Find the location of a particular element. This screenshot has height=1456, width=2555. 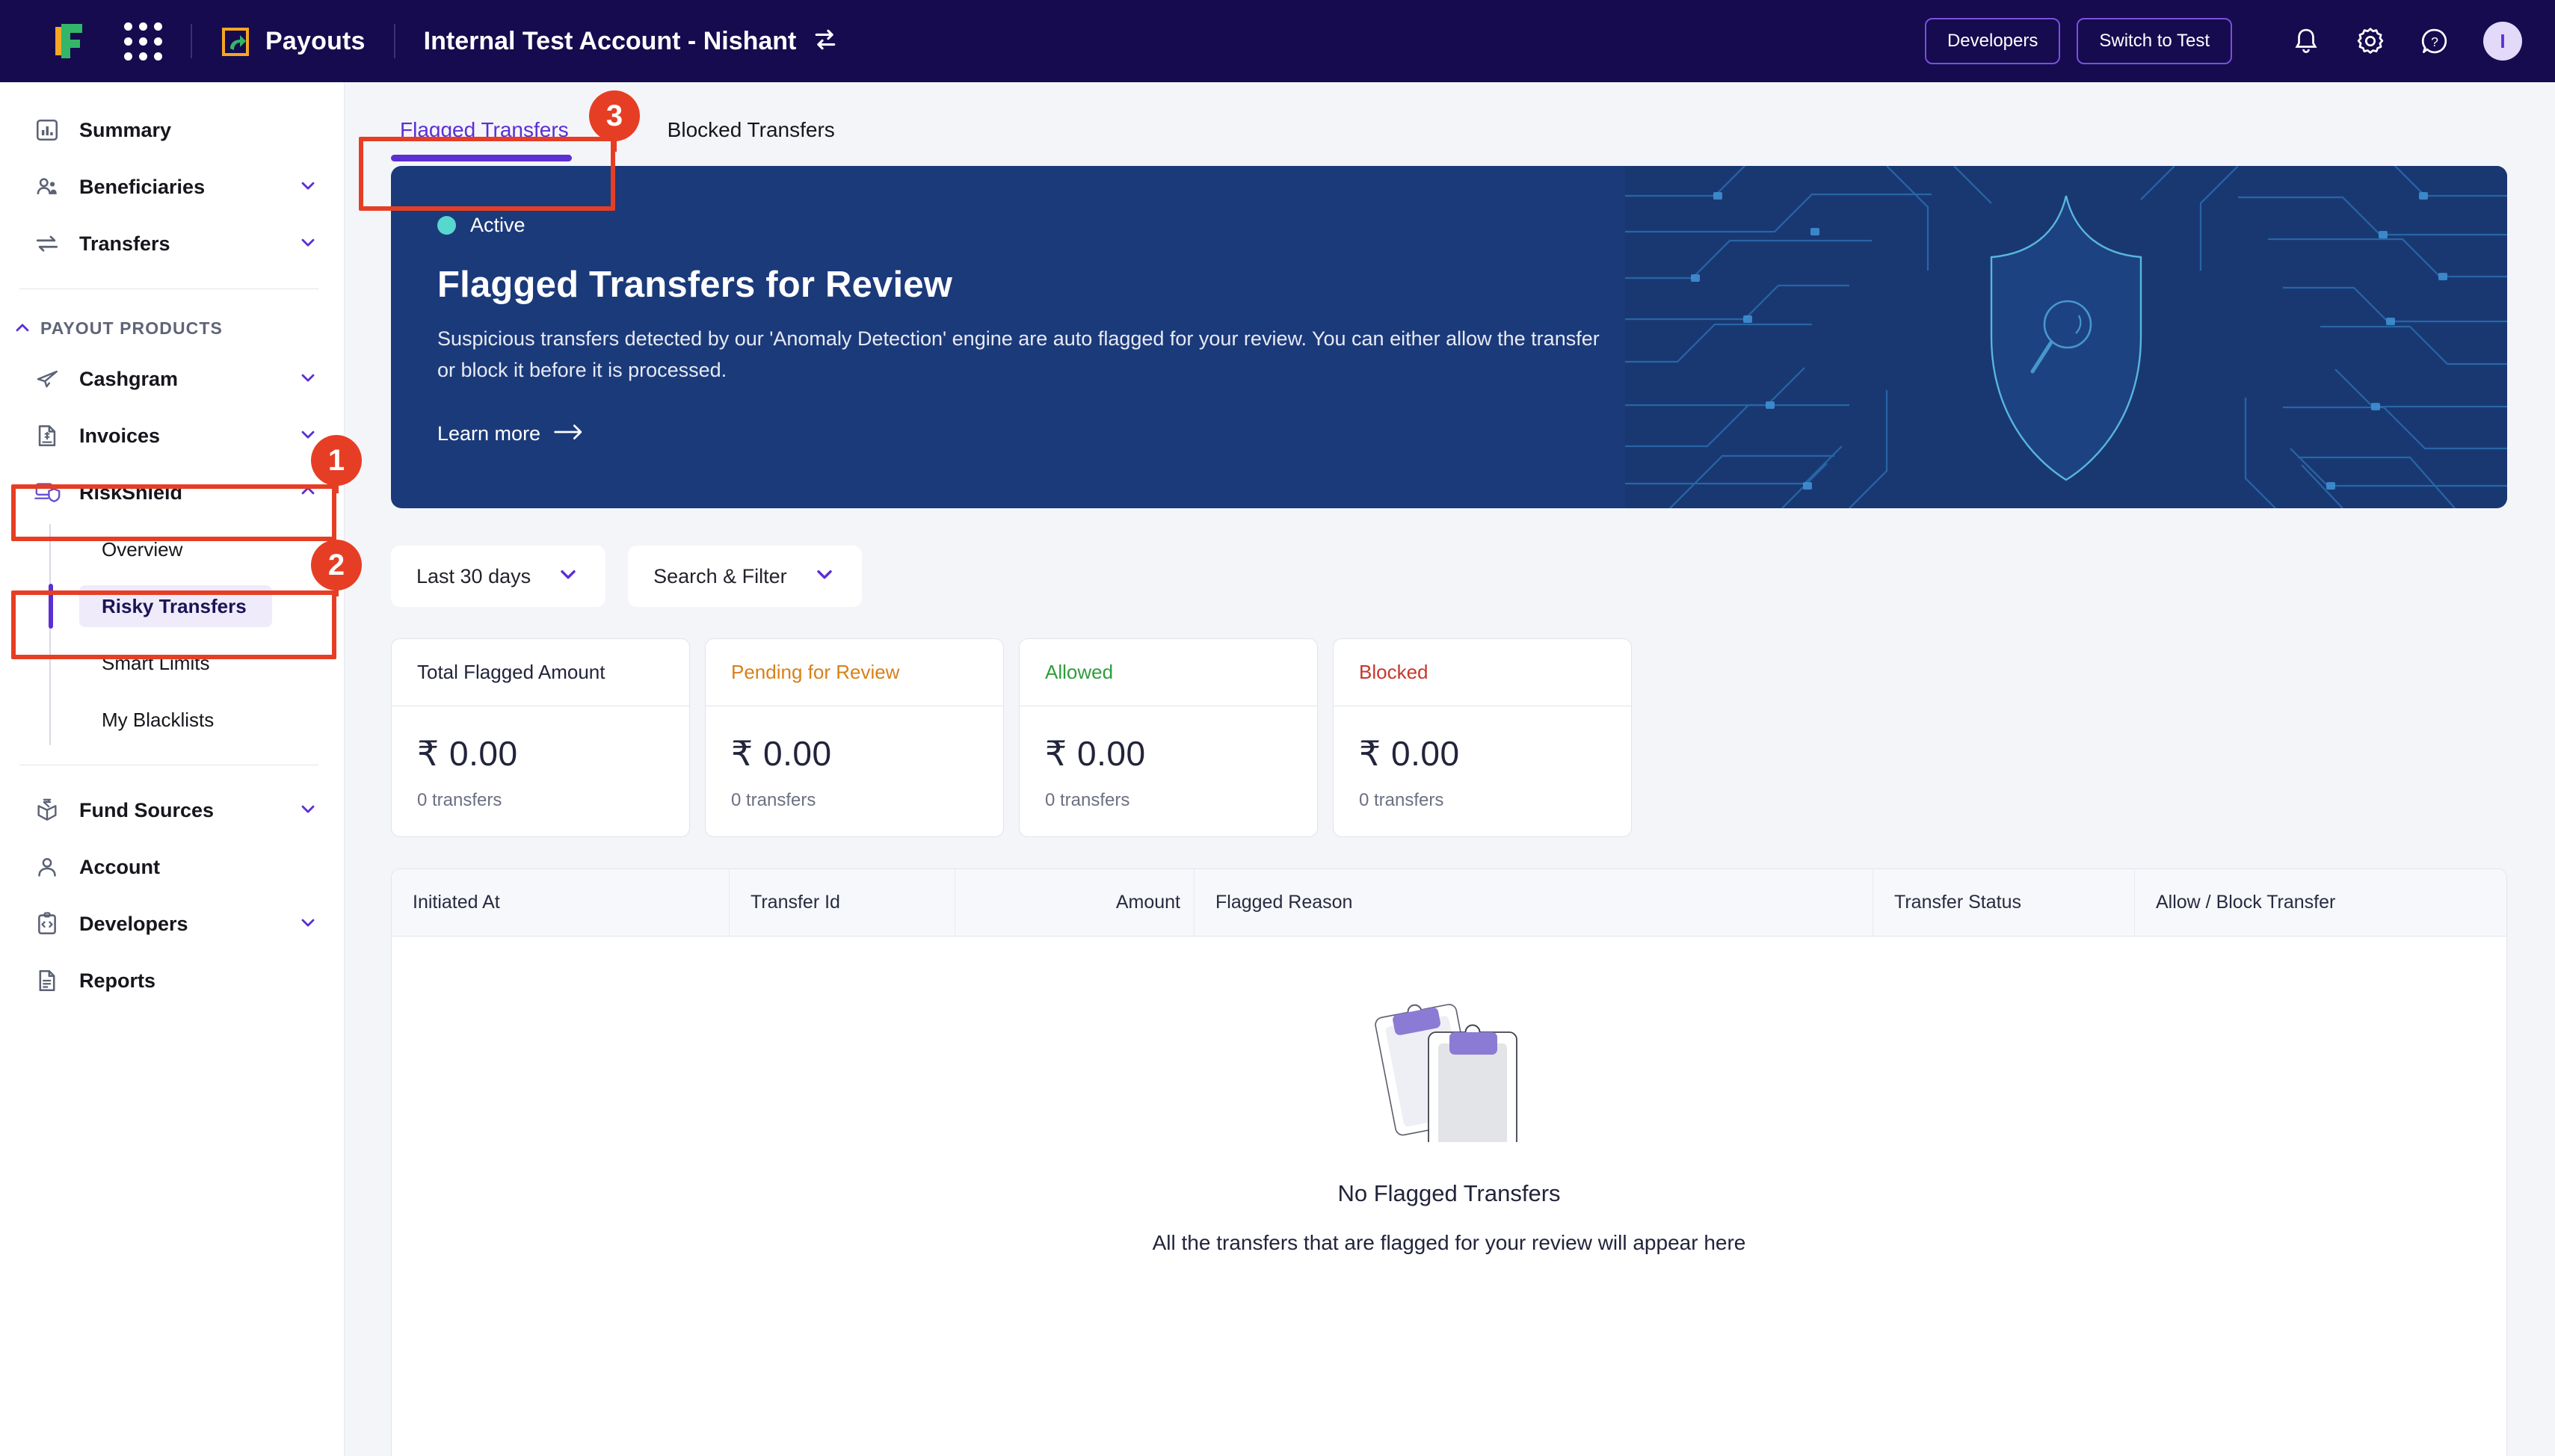

sidebar-item-beneficiaries: Beneficiaries is located at coordinates (172, 186).